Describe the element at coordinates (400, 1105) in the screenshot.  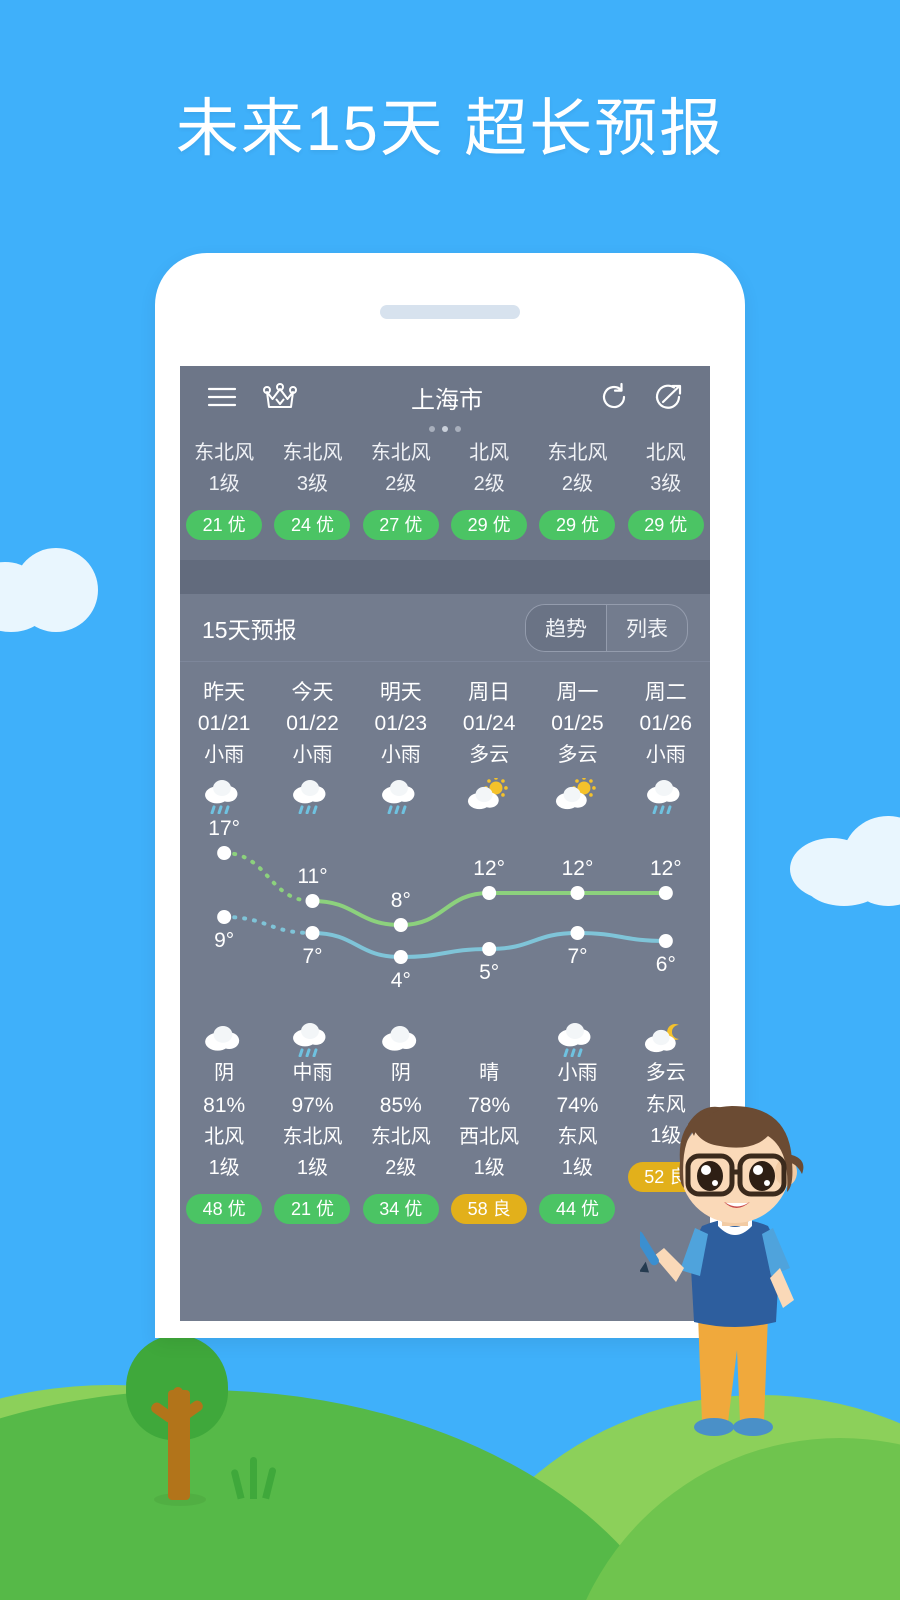
I see `humidity-value: 85%` at that location.